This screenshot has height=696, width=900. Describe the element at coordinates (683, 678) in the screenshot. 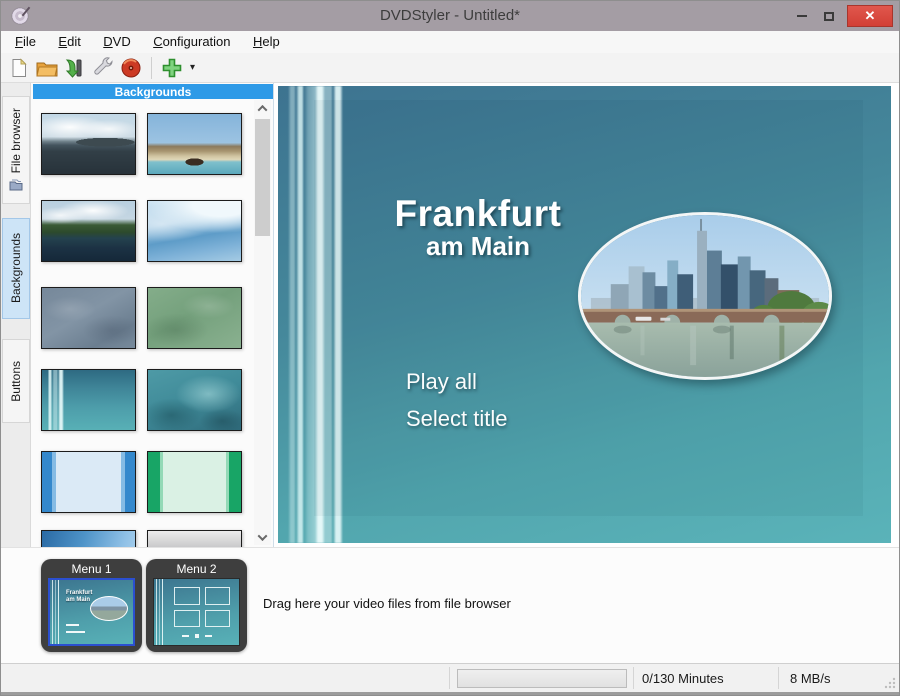

I see `status-minutes: 0/130 Minutes` at that location.